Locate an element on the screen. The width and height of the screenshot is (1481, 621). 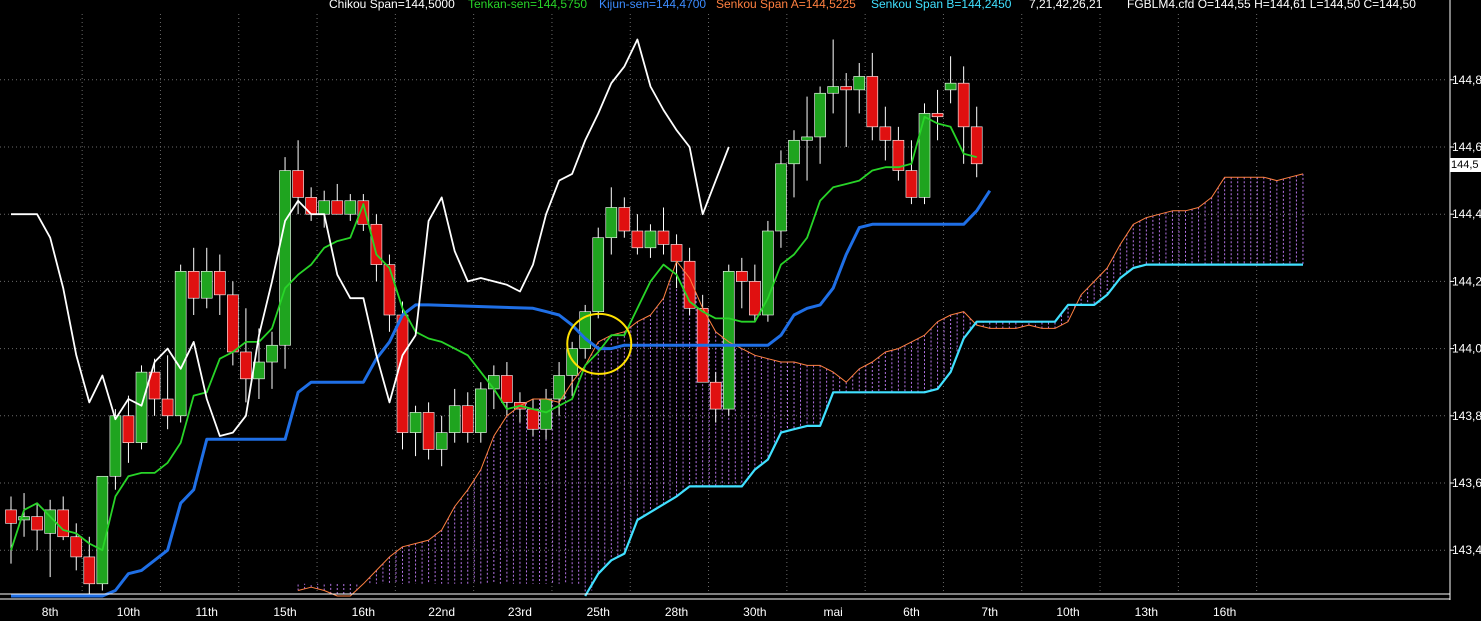
x-tick-label: 22nd is located at coordinates (441, 612).